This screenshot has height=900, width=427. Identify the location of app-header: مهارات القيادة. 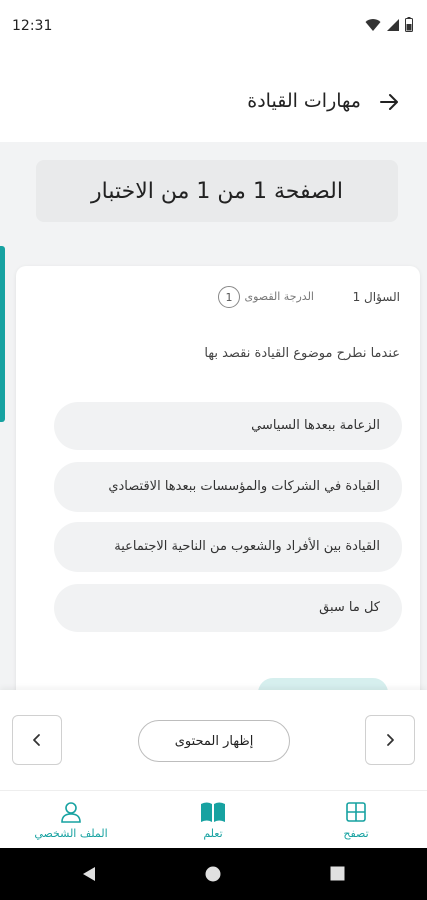
(213, 99).